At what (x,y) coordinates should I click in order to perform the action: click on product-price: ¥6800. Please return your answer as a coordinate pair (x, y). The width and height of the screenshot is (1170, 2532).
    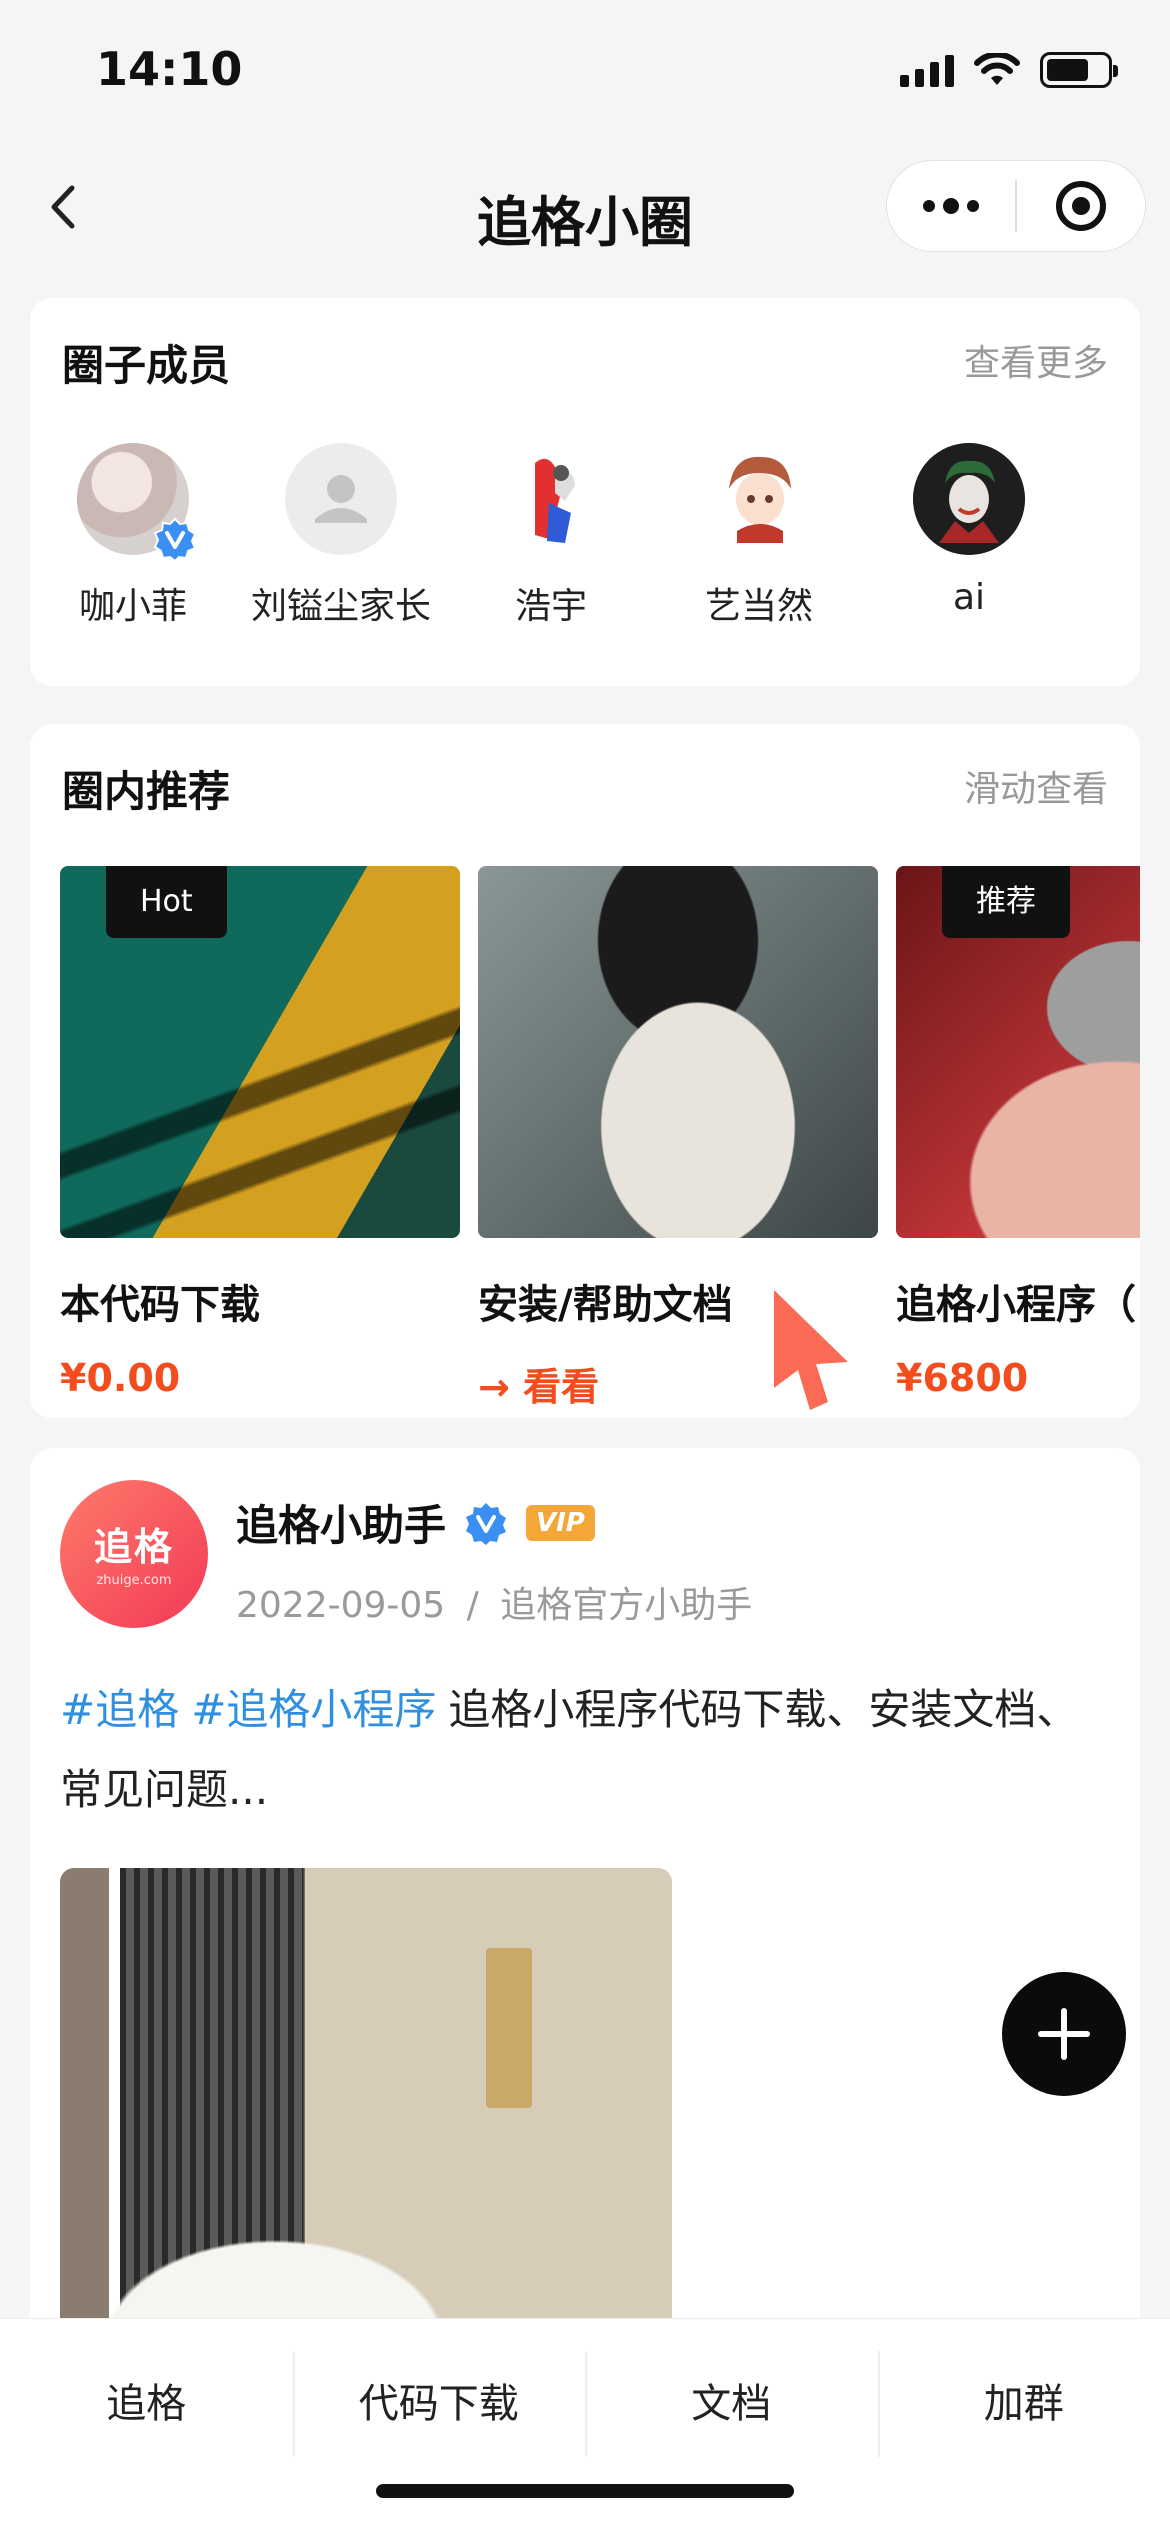
    Looking at the image, I should click on (962, 1378).